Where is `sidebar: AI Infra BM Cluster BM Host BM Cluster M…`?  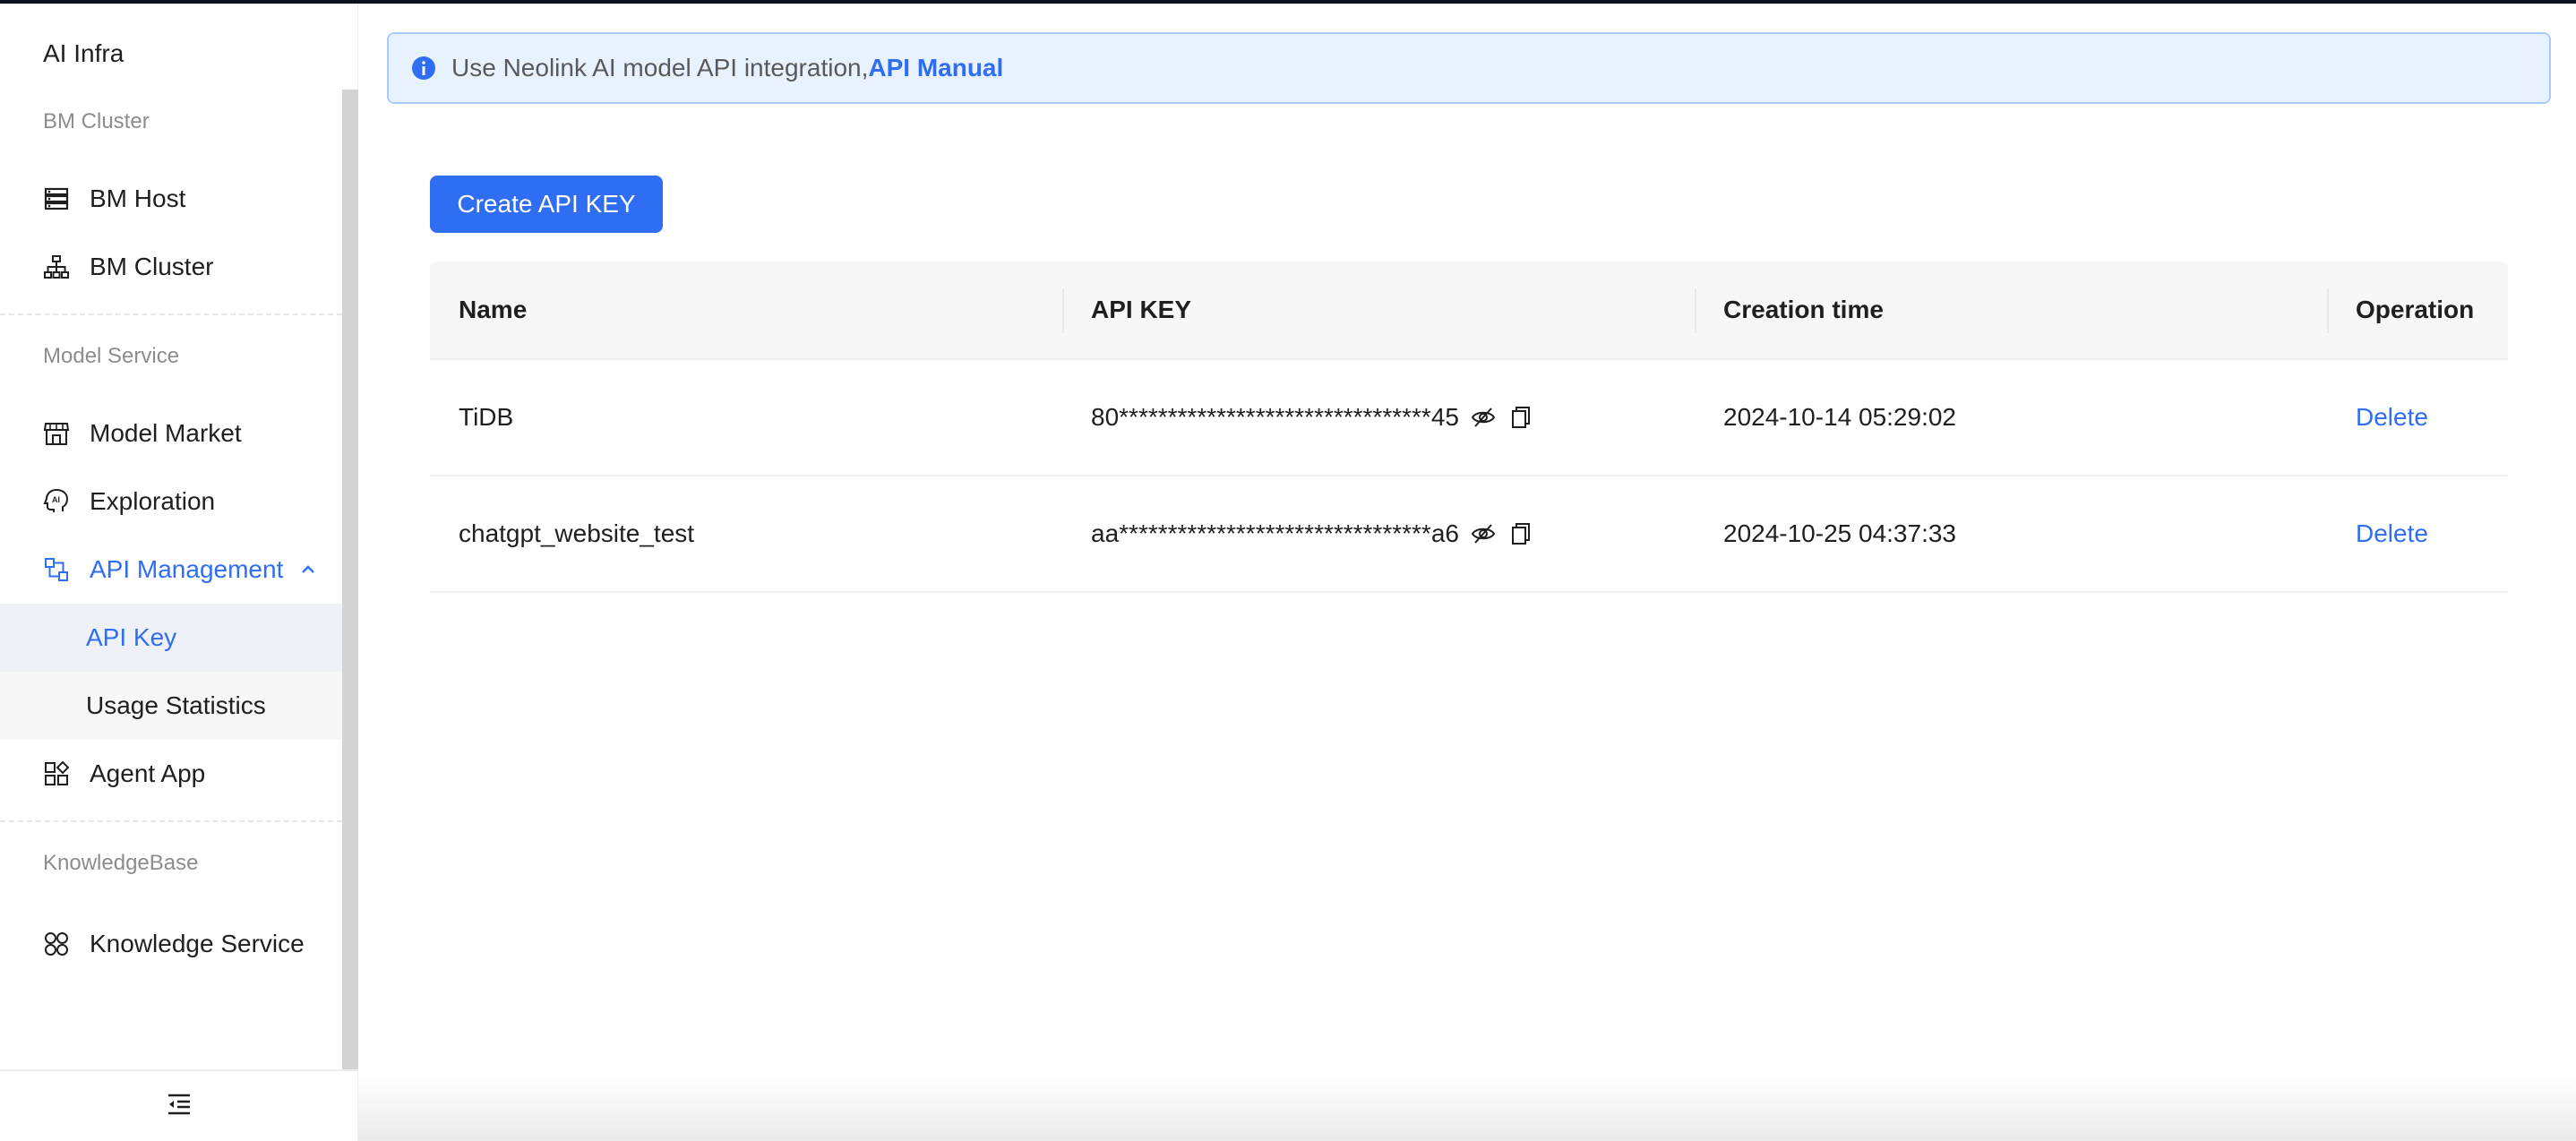 sidebar: AI Infra BM Cluster BM Host BM Cluster M… is located at coordinates (179, 572).